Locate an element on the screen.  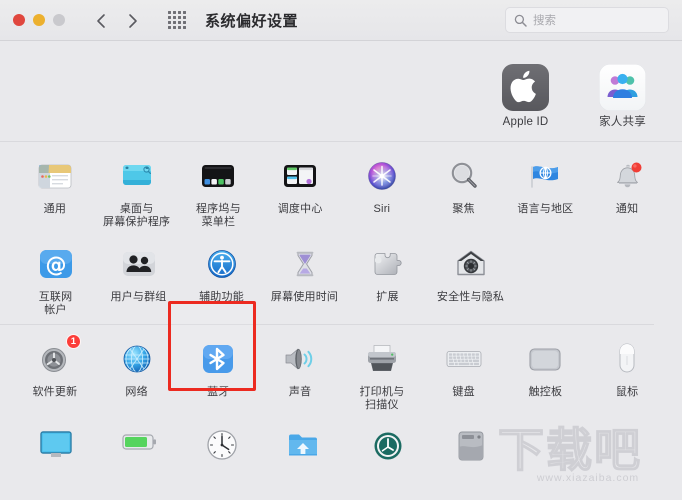
pref-printers-scanners: 打印机与 扫描仪 is located at coordinates (382, 369).